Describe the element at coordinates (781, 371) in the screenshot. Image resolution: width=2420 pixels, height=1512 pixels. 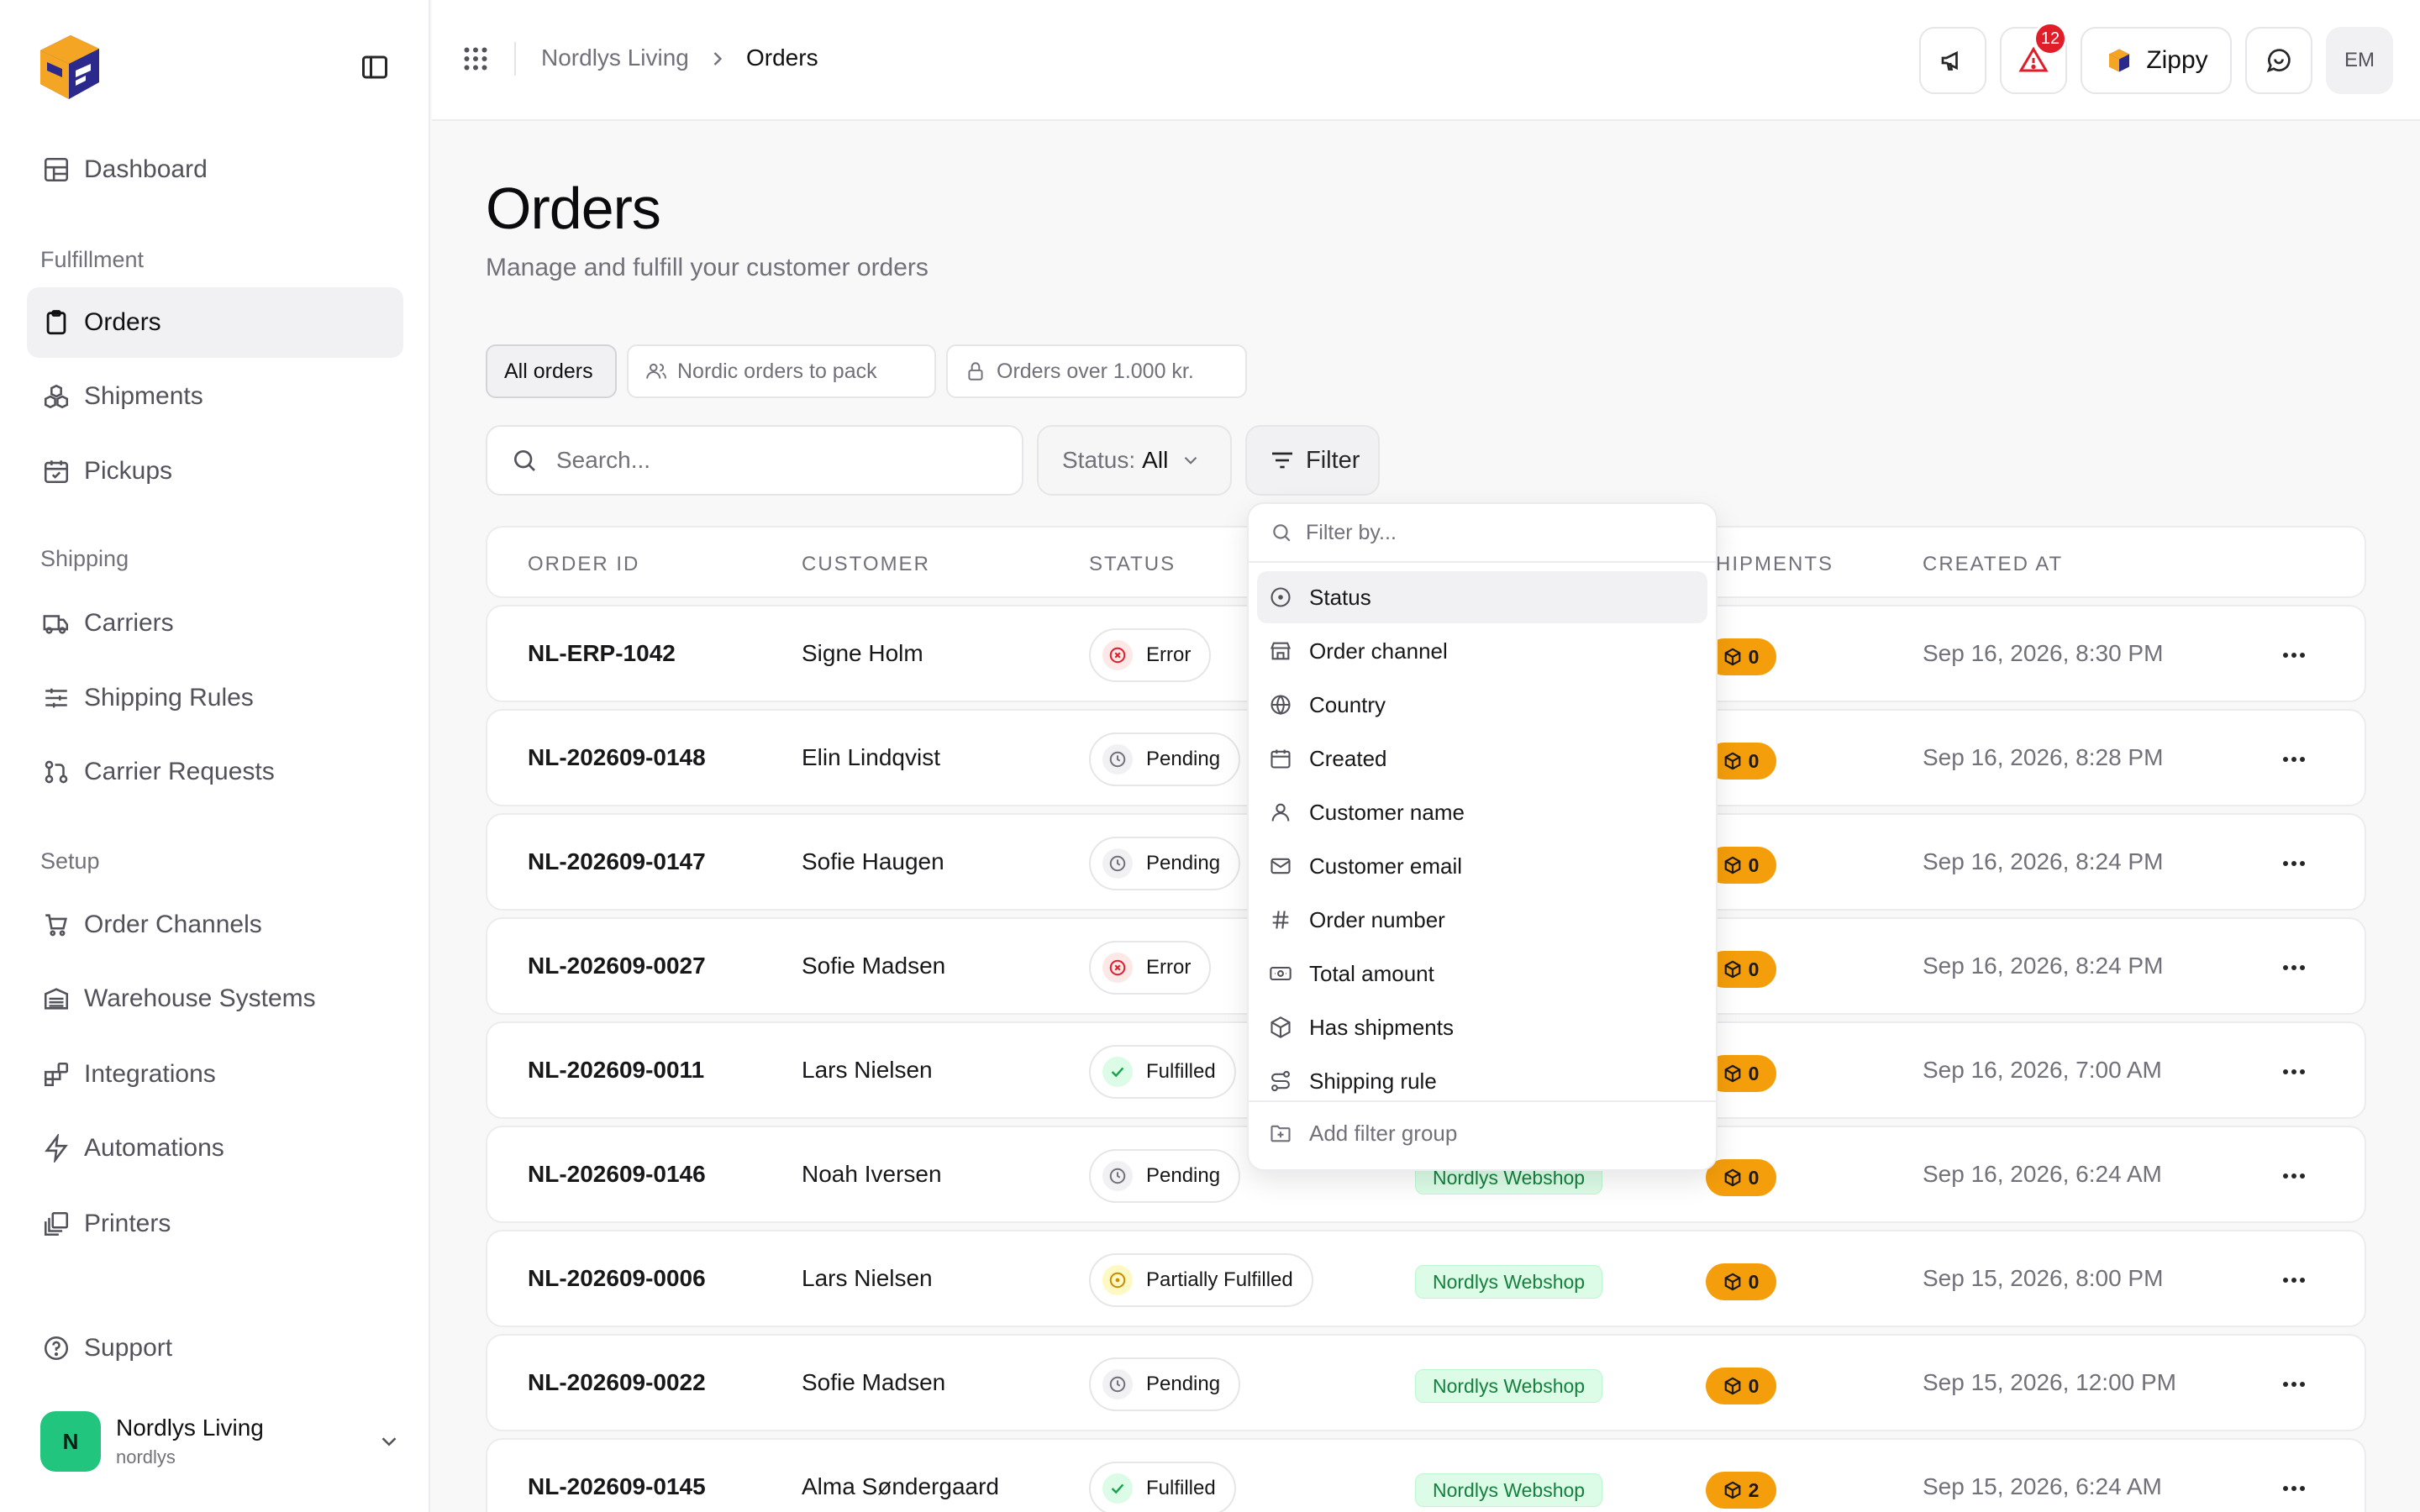
I see `view-tab-nordic-orders: Nordic orders to pack` at that location.